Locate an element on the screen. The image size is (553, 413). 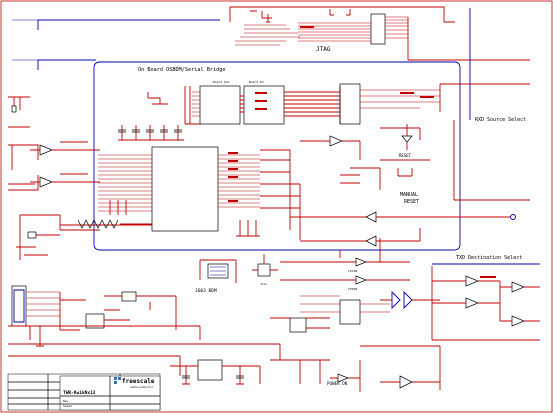
svg-text: Sheet is located at coordinates (67, 406).